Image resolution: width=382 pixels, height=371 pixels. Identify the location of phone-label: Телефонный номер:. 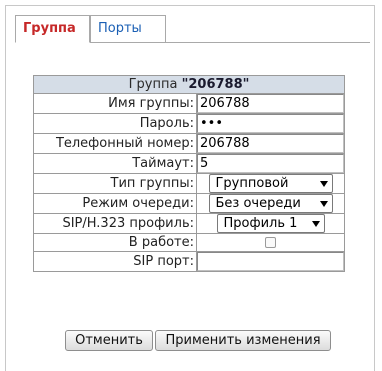
(115, 143).